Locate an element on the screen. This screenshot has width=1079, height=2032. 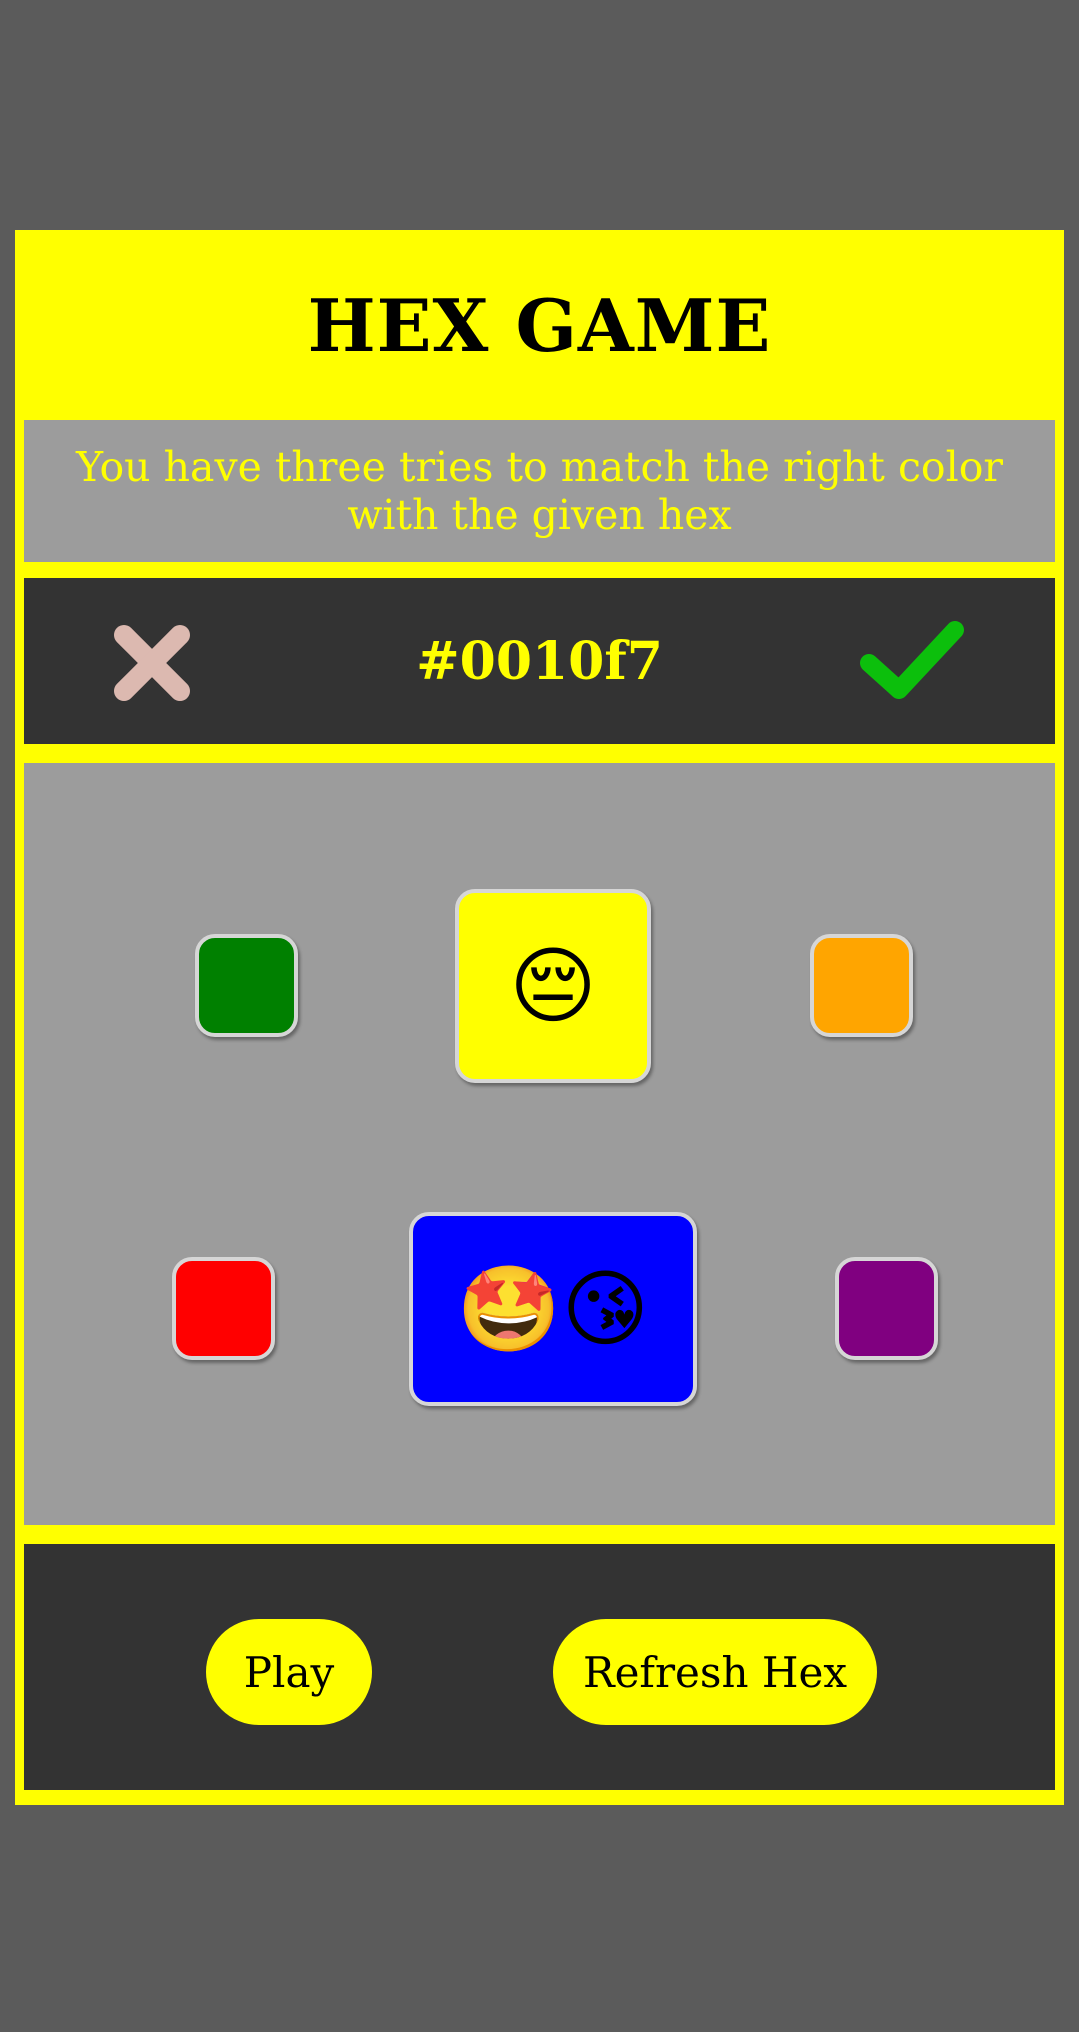
swatch-yellow: 😔 is located at coordinates (553, 986).